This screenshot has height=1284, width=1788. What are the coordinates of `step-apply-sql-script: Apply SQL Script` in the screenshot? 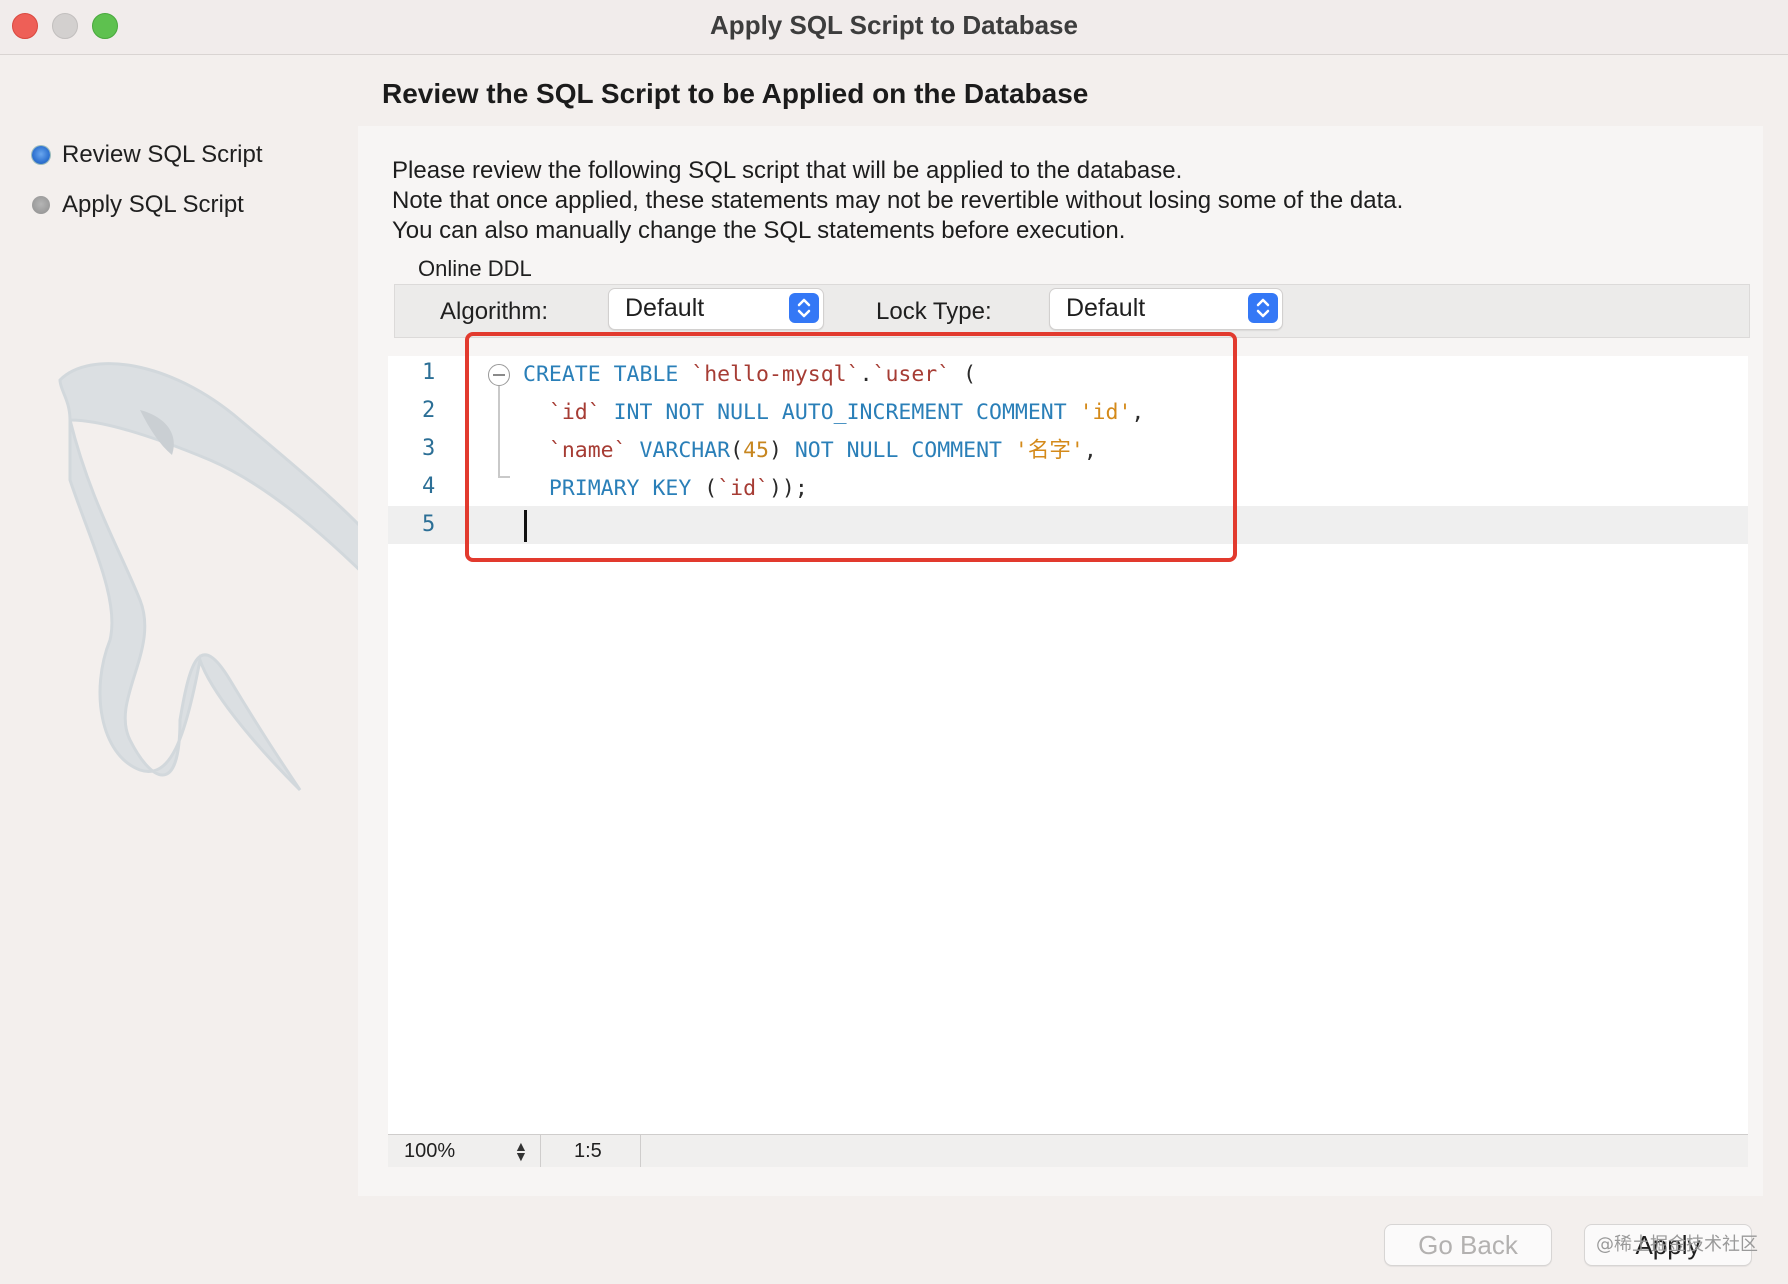 It's located at (147, 205).